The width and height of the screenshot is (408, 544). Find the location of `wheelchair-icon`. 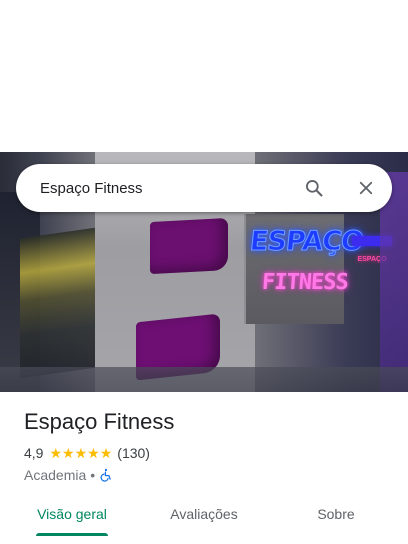

wheelchair-icon is located at coordinates (106, 475).